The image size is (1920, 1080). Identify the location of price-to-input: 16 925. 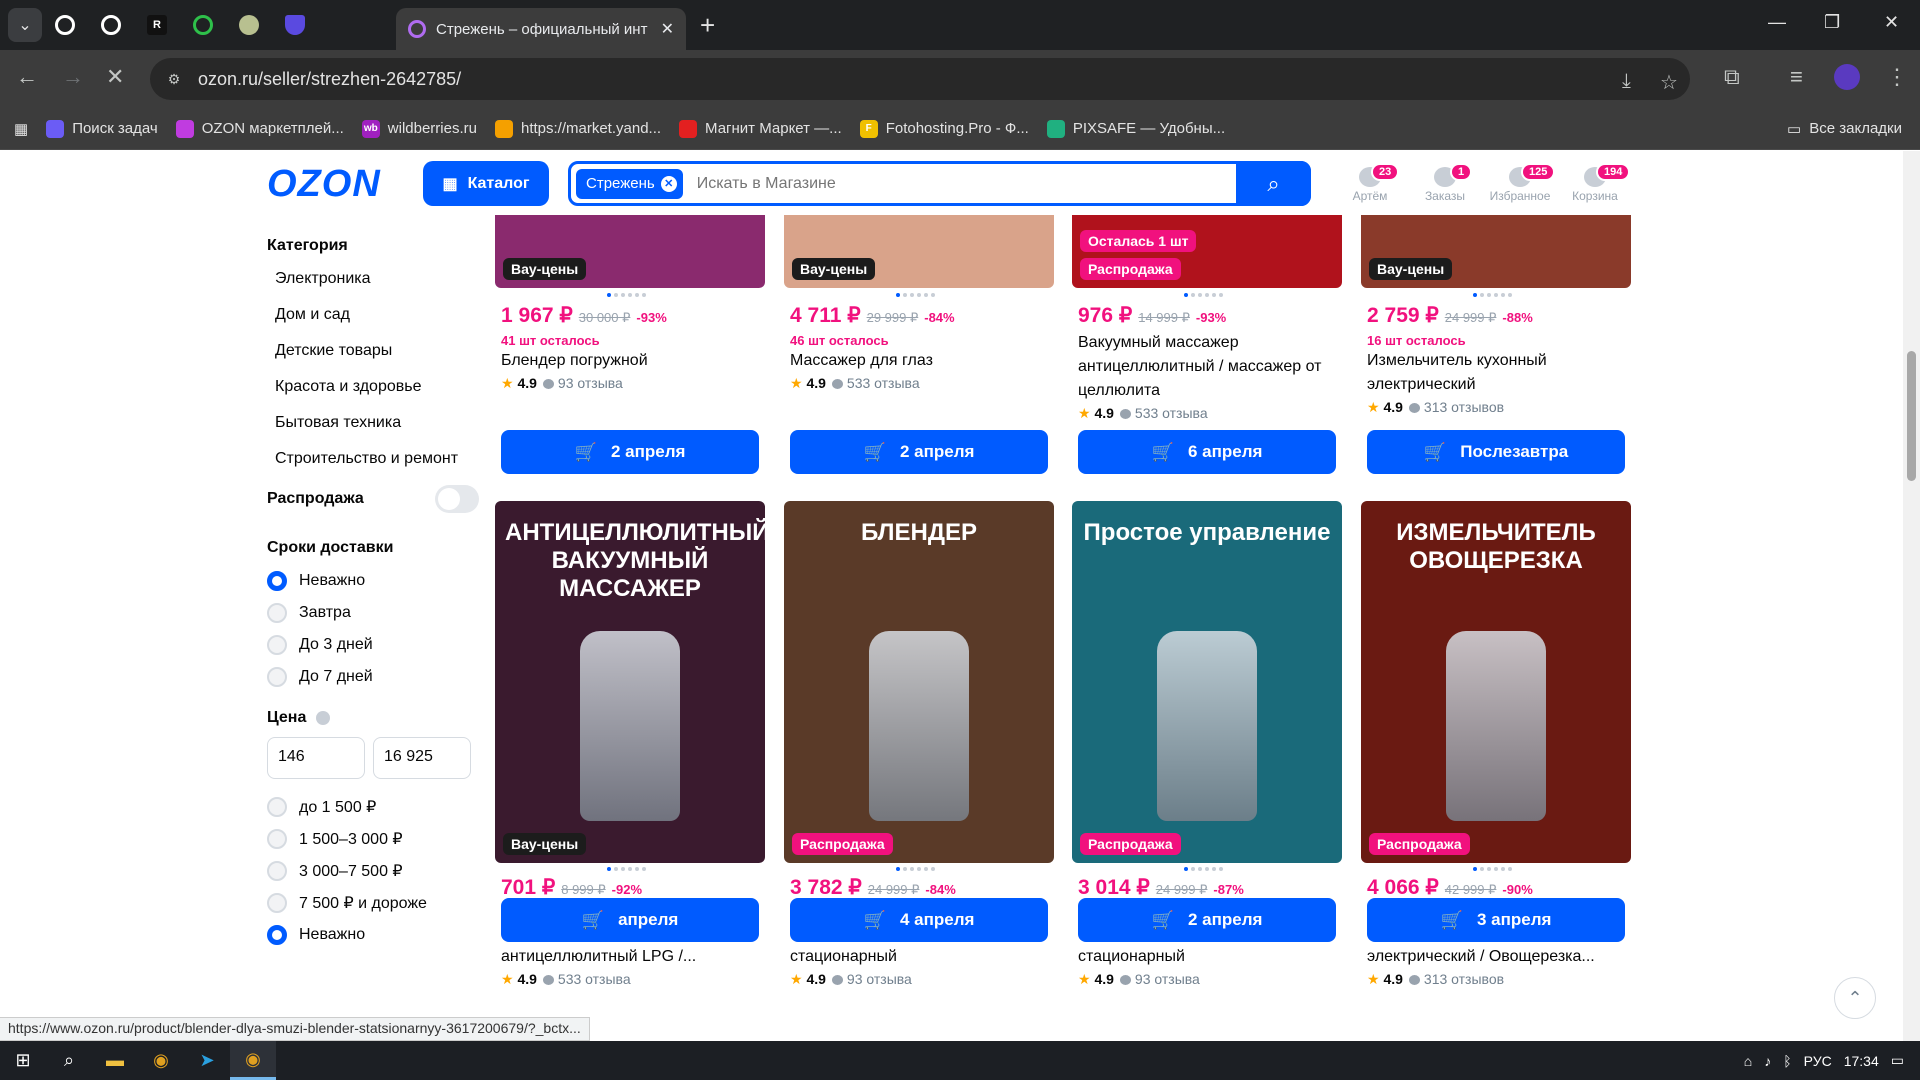
(422, 758).